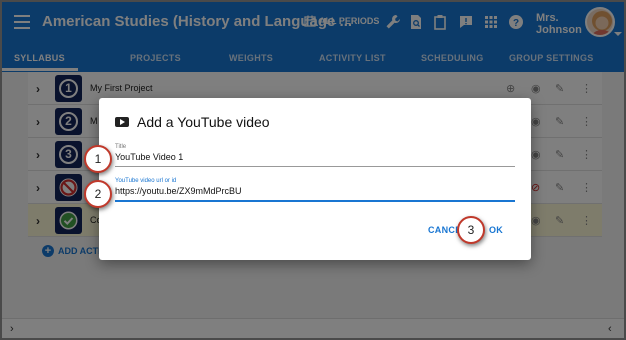 The height and width of the screenshot is (340, 626). What do you see at coordinates (471, 230) in the screenshot?
I see `callout-marker: 3` at bounding box center [471, 230].